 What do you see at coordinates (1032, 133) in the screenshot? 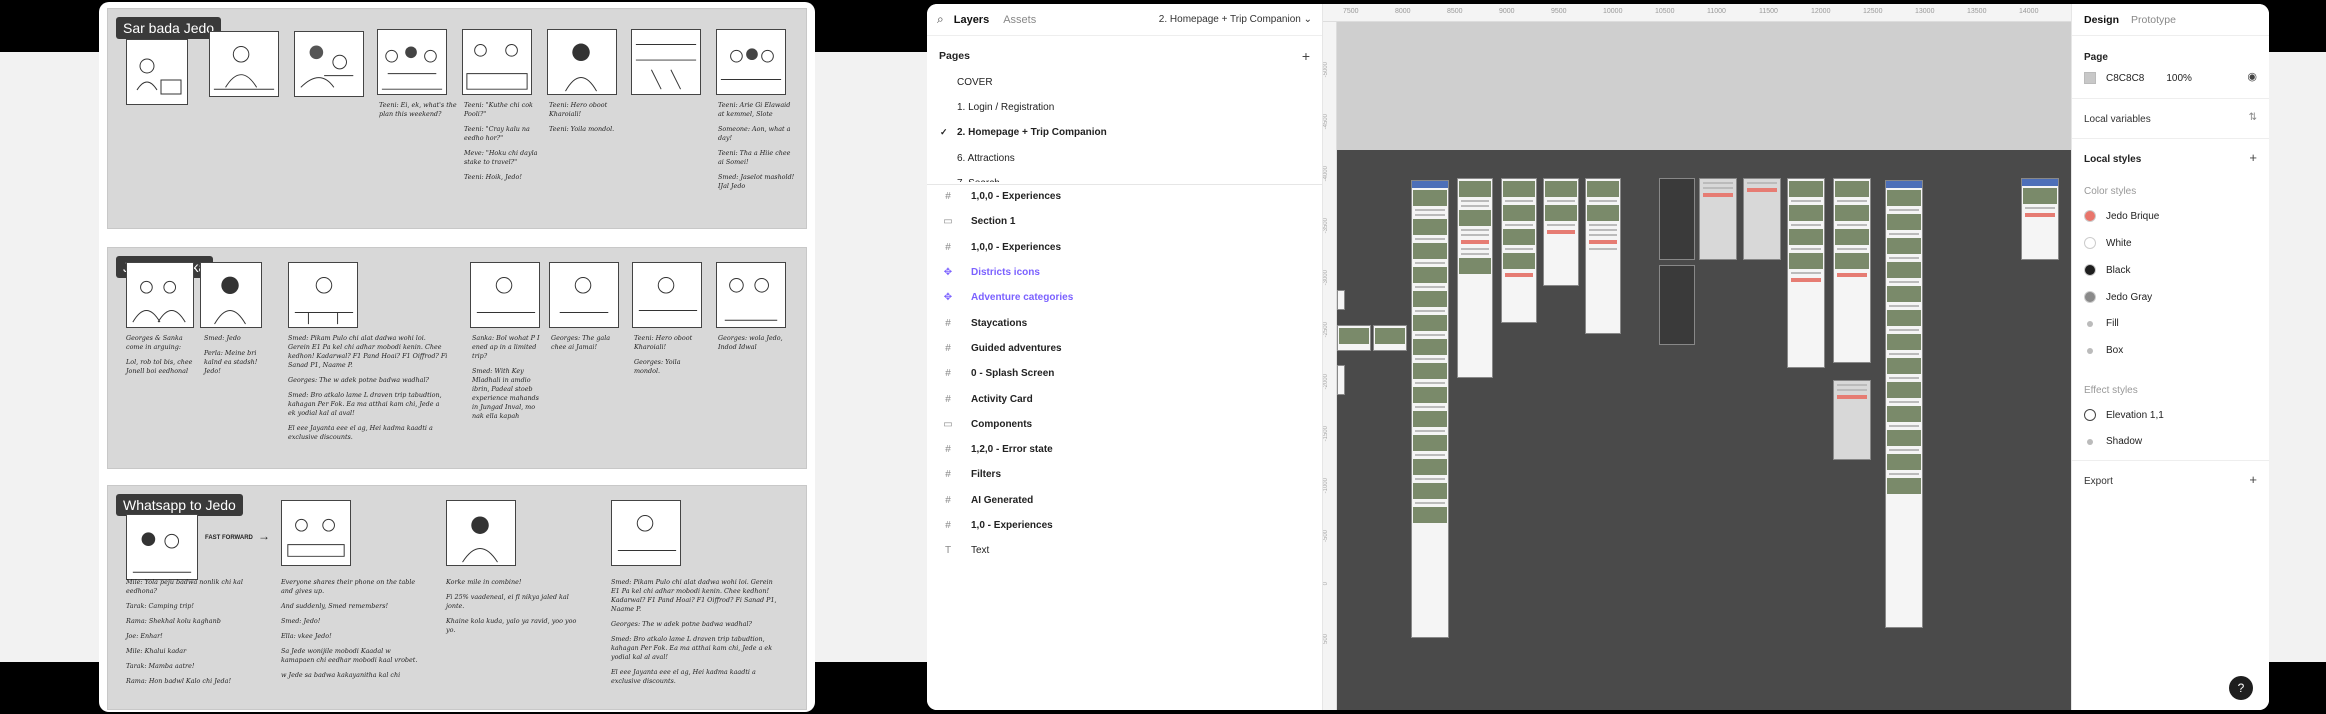
I see `page-item-label: 2. Homepage + Trip Companion` at bounding box center [1032, 133].